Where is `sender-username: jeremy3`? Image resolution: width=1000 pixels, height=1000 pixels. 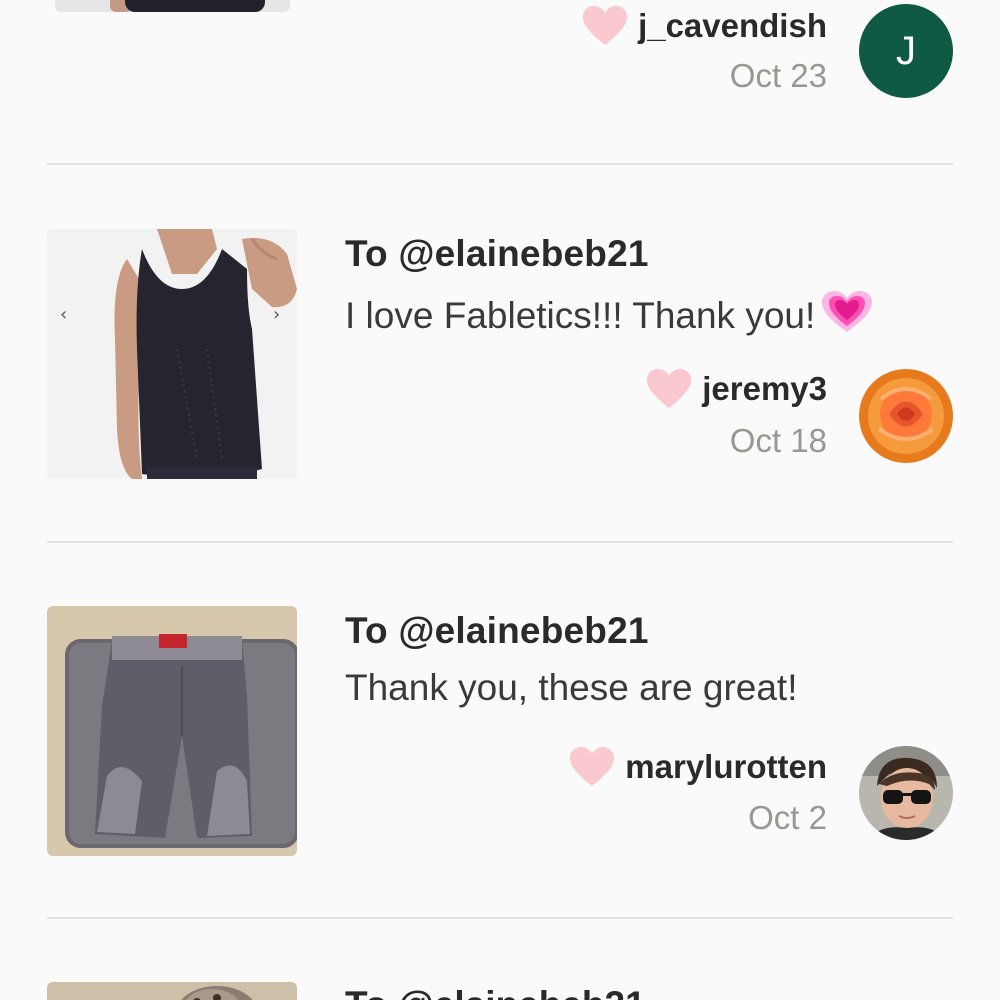
sender-username: jeremy3 is located at coordinates (764, 389).